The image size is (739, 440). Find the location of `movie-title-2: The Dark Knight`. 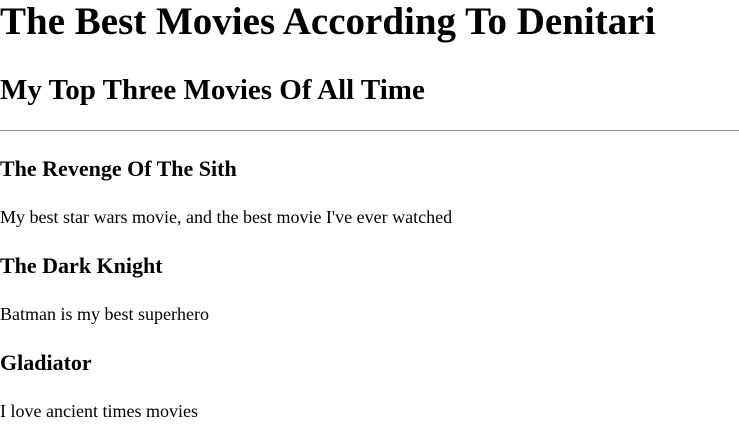

movie-title-2: The Dark Knight is located at coordinates (81, 265).